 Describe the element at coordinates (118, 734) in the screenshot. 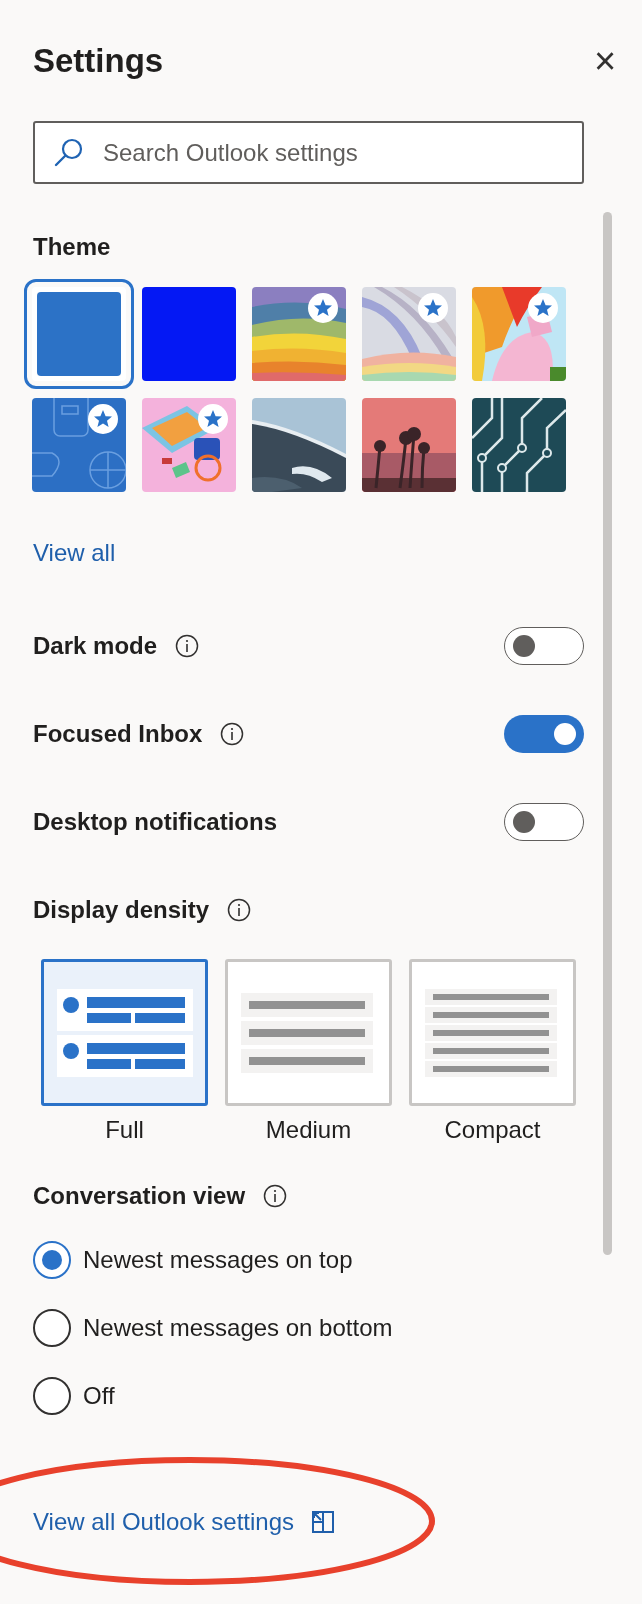

I see `setting-label: Focused Inbox` at that location.